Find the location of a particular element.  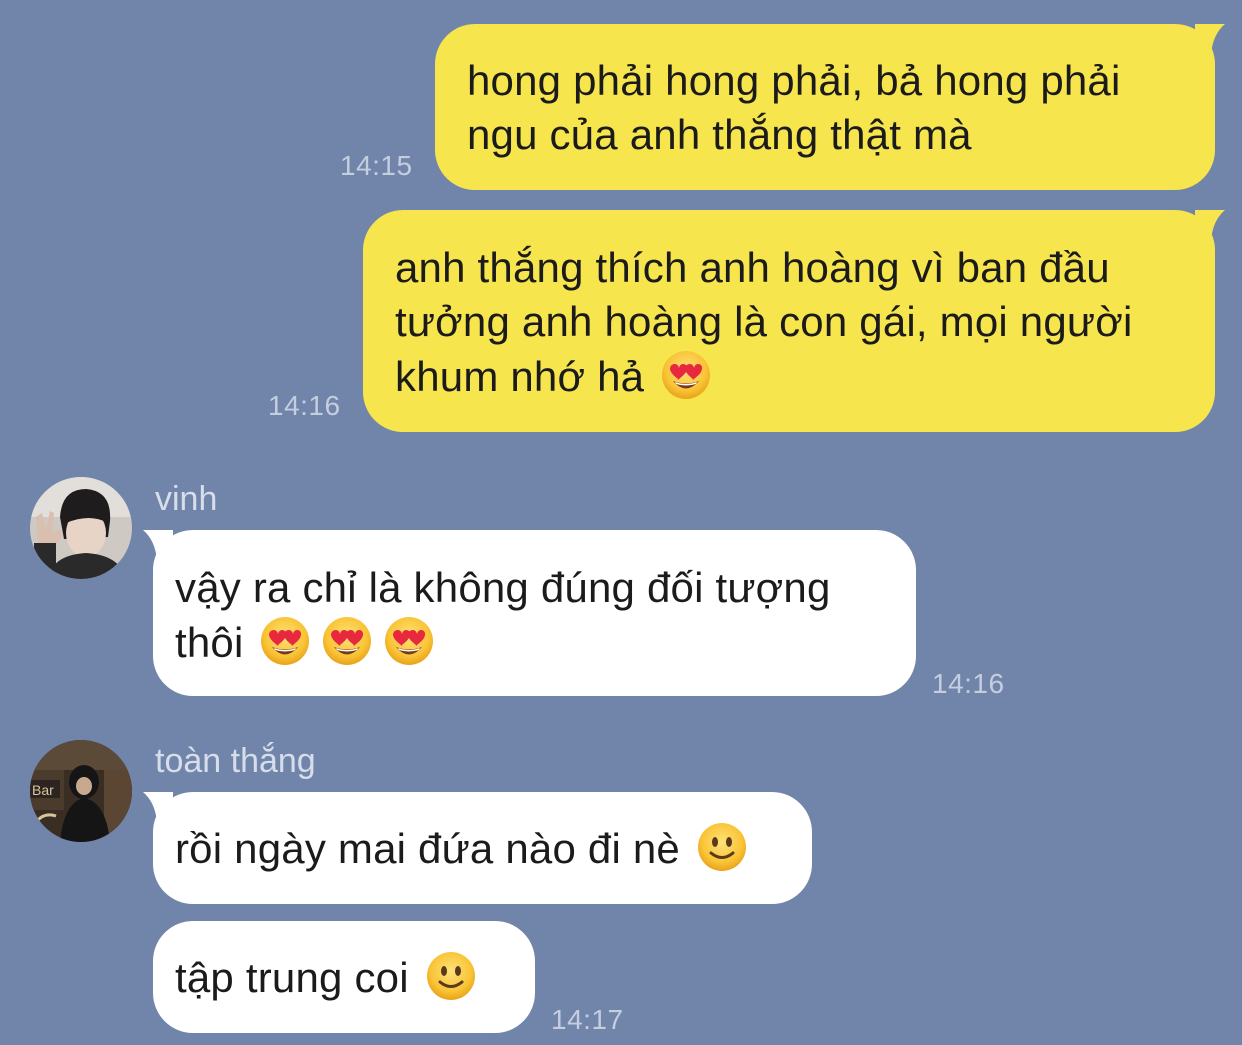

message-text-line: tập trung coi is located at coordinates (344, 977).